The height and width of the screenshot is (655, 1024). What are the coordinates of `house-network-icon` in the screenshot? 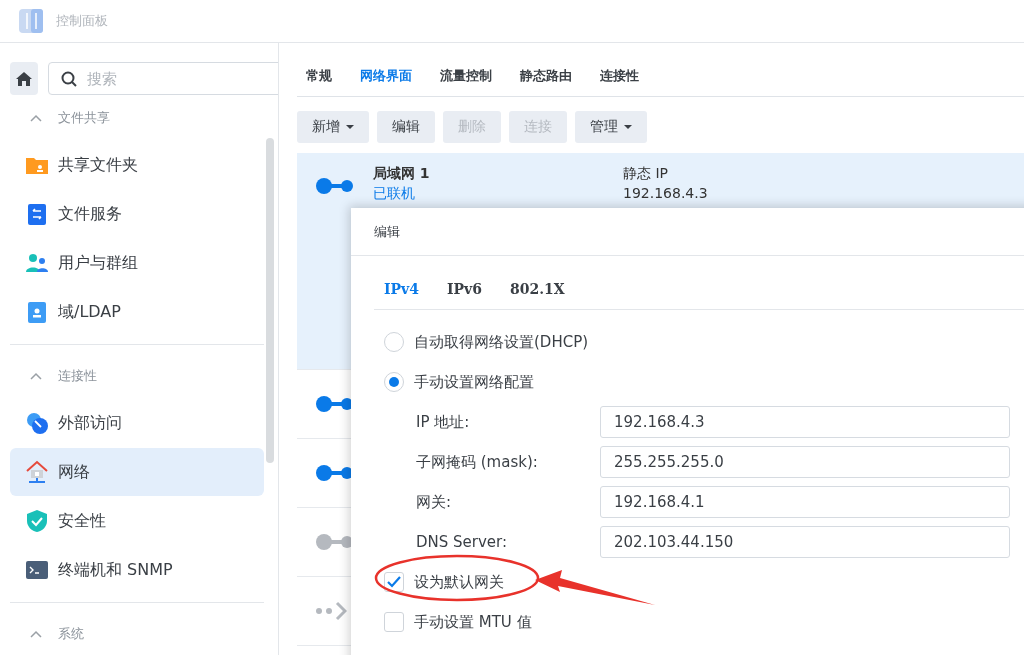 It's located at (37, 472).